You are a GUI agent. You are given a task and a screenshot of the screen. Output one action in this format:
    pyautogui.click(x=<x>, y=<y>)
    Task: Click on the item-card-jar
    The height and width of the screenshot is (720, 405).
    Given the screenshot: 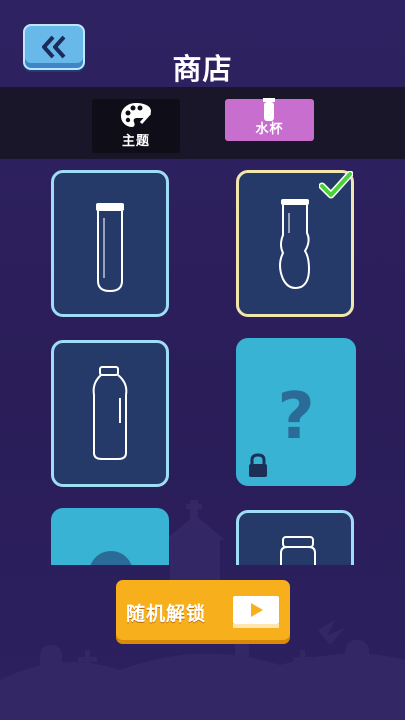 What is the action you would take?
    pyautogui.click(x=295, y=537)
    